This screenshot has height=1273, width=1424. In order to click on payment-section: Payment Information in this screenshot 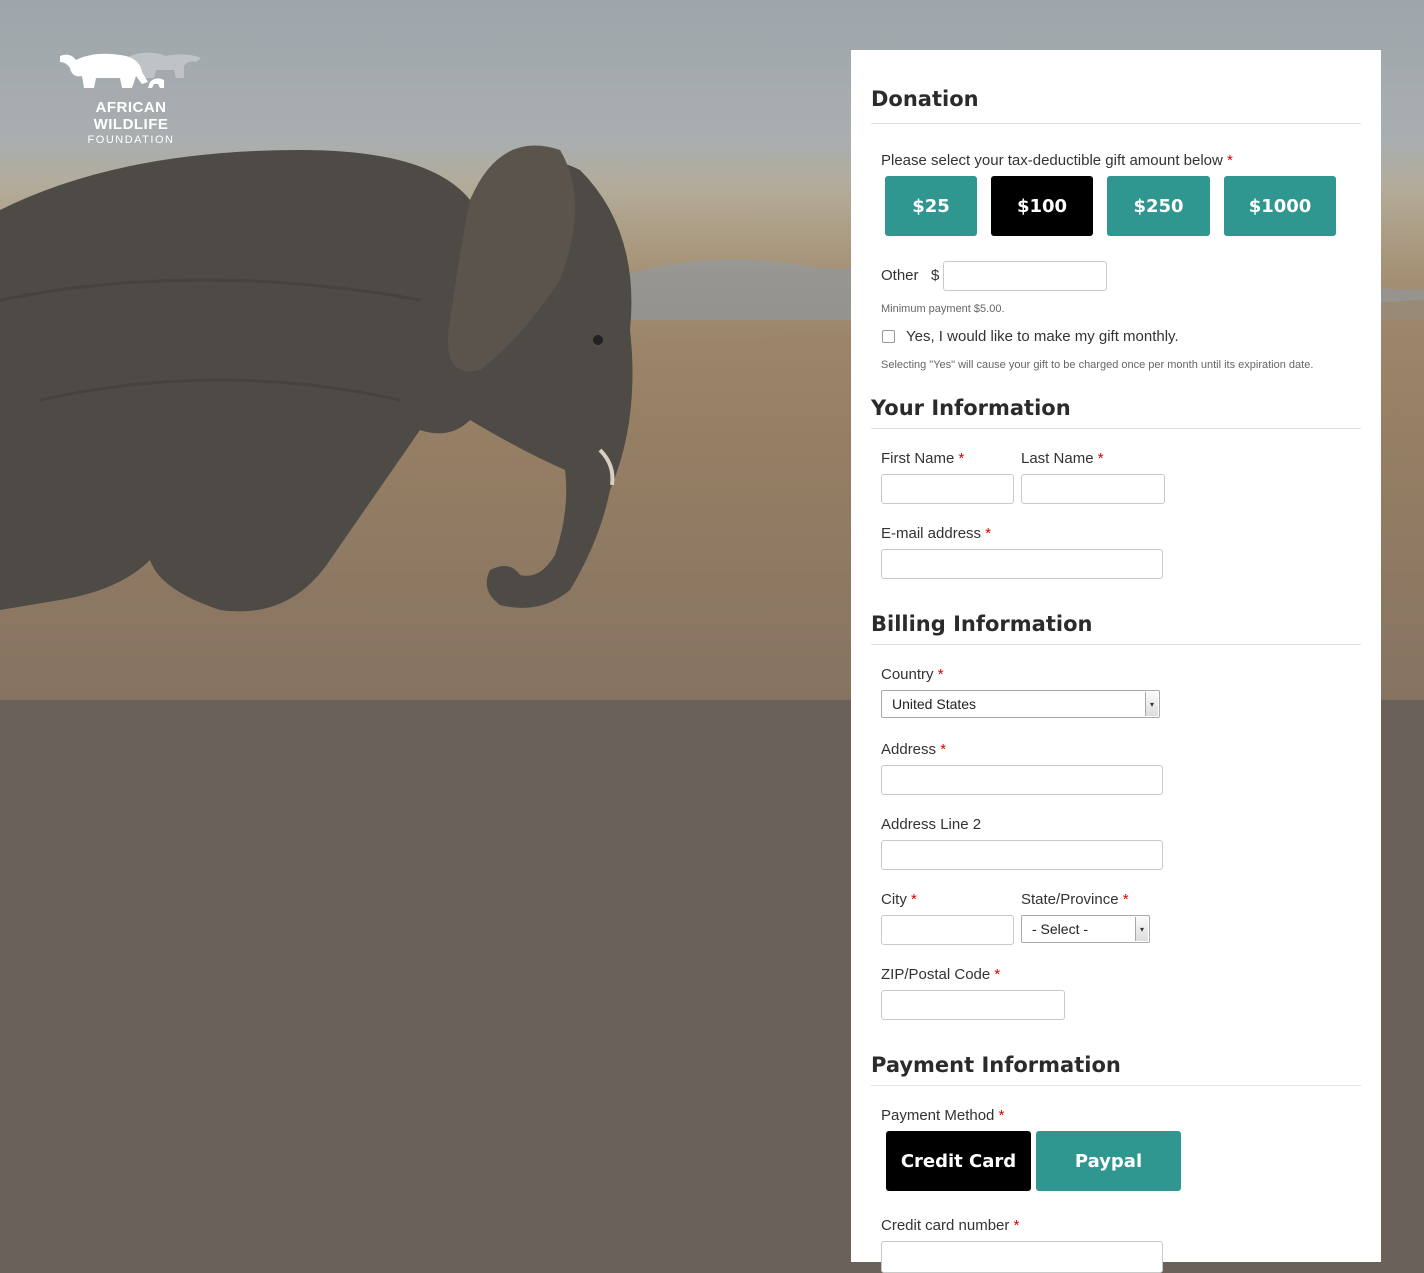, I will do `click(1116, 1069)`.